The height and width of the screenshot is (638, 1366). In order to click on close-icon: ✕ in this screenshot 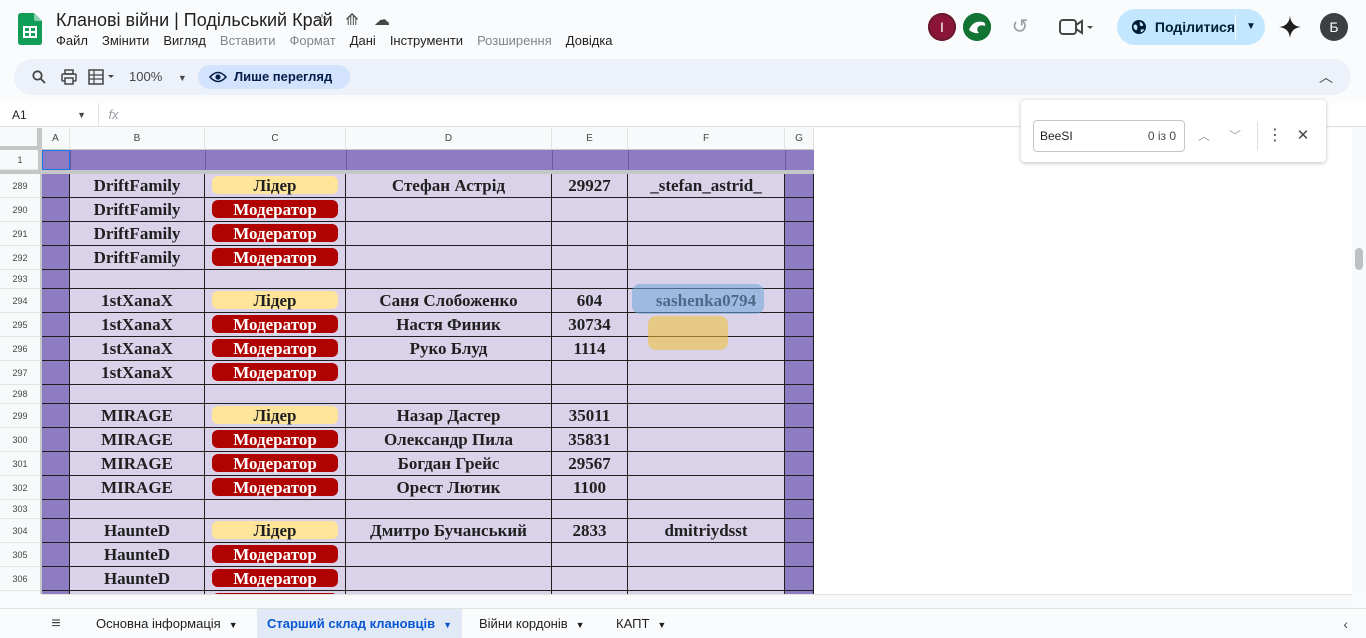, I will do `click(1303, 136)`.